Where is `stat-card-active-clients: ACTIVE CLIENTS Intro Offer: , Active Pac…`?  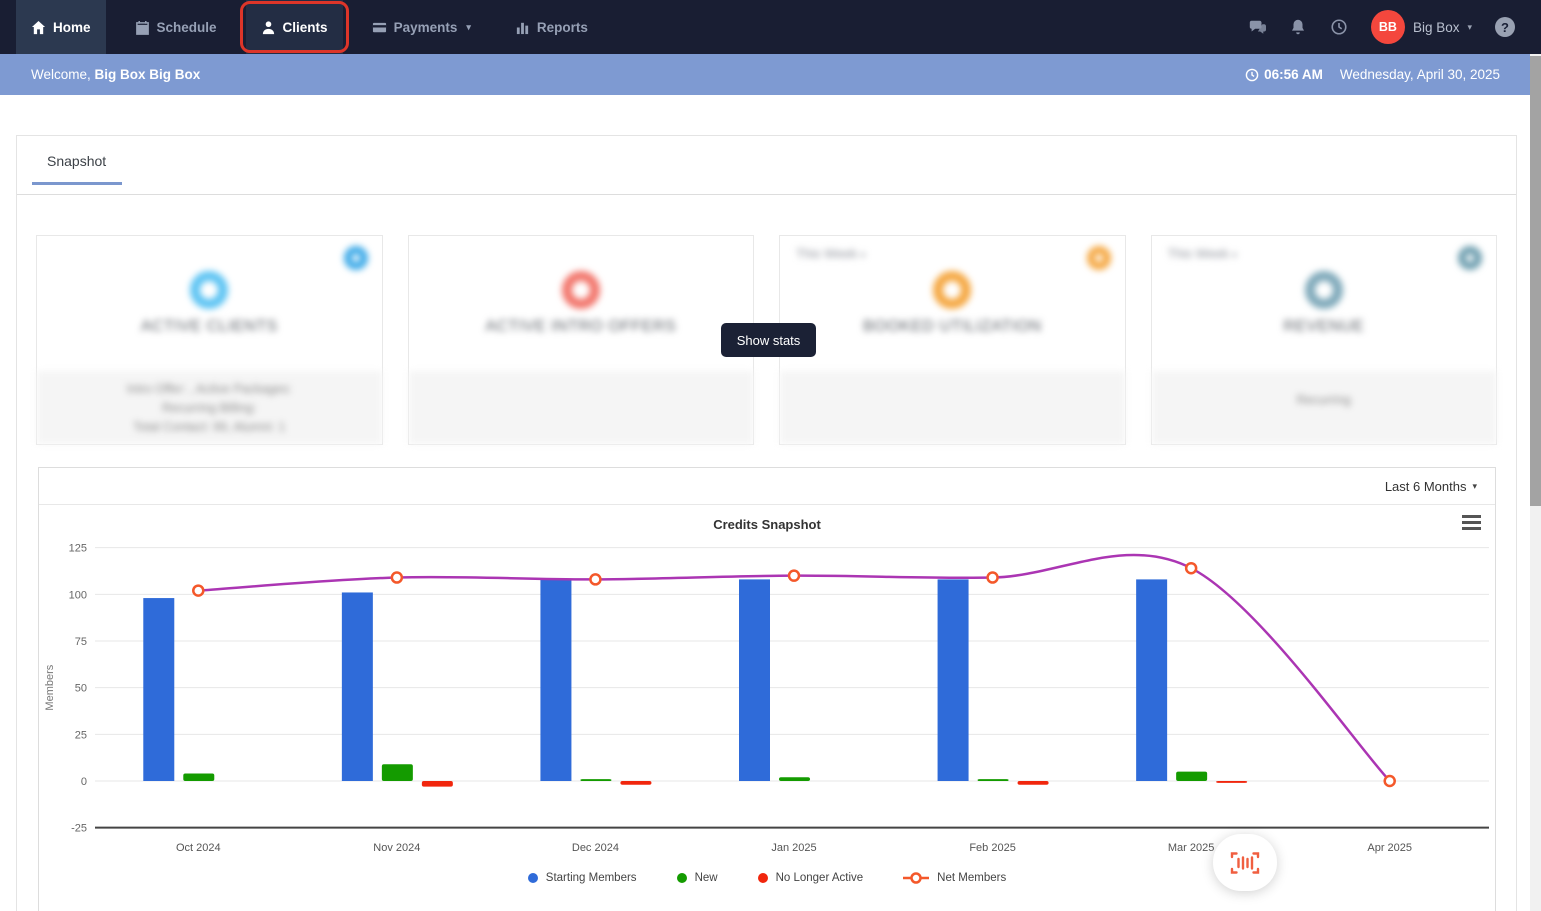 stat-card-active-clients: ACTIVE CLIENTS Intro Offer: , Active Pac… is located at coordinates (209, 340).